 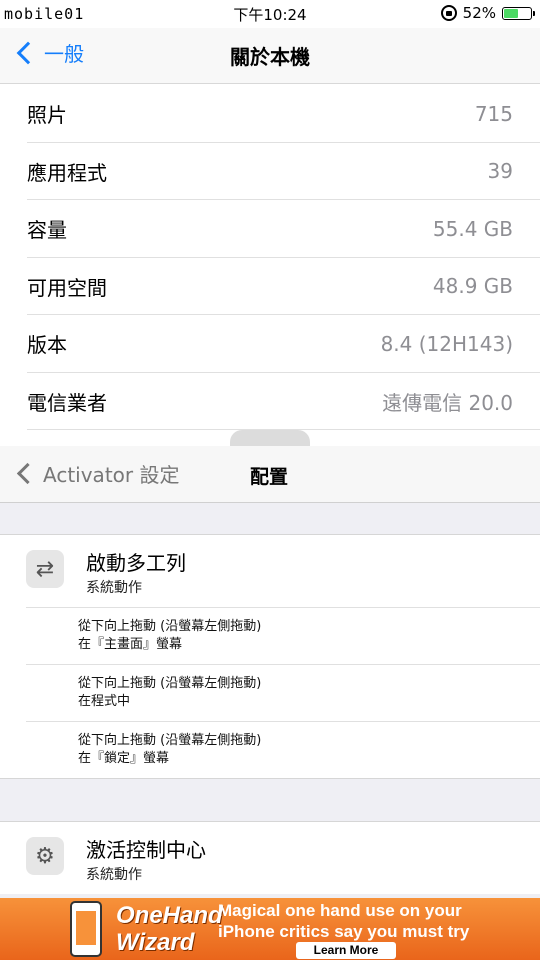 I want to click on row-value: 39, so click(x=500, y=171).